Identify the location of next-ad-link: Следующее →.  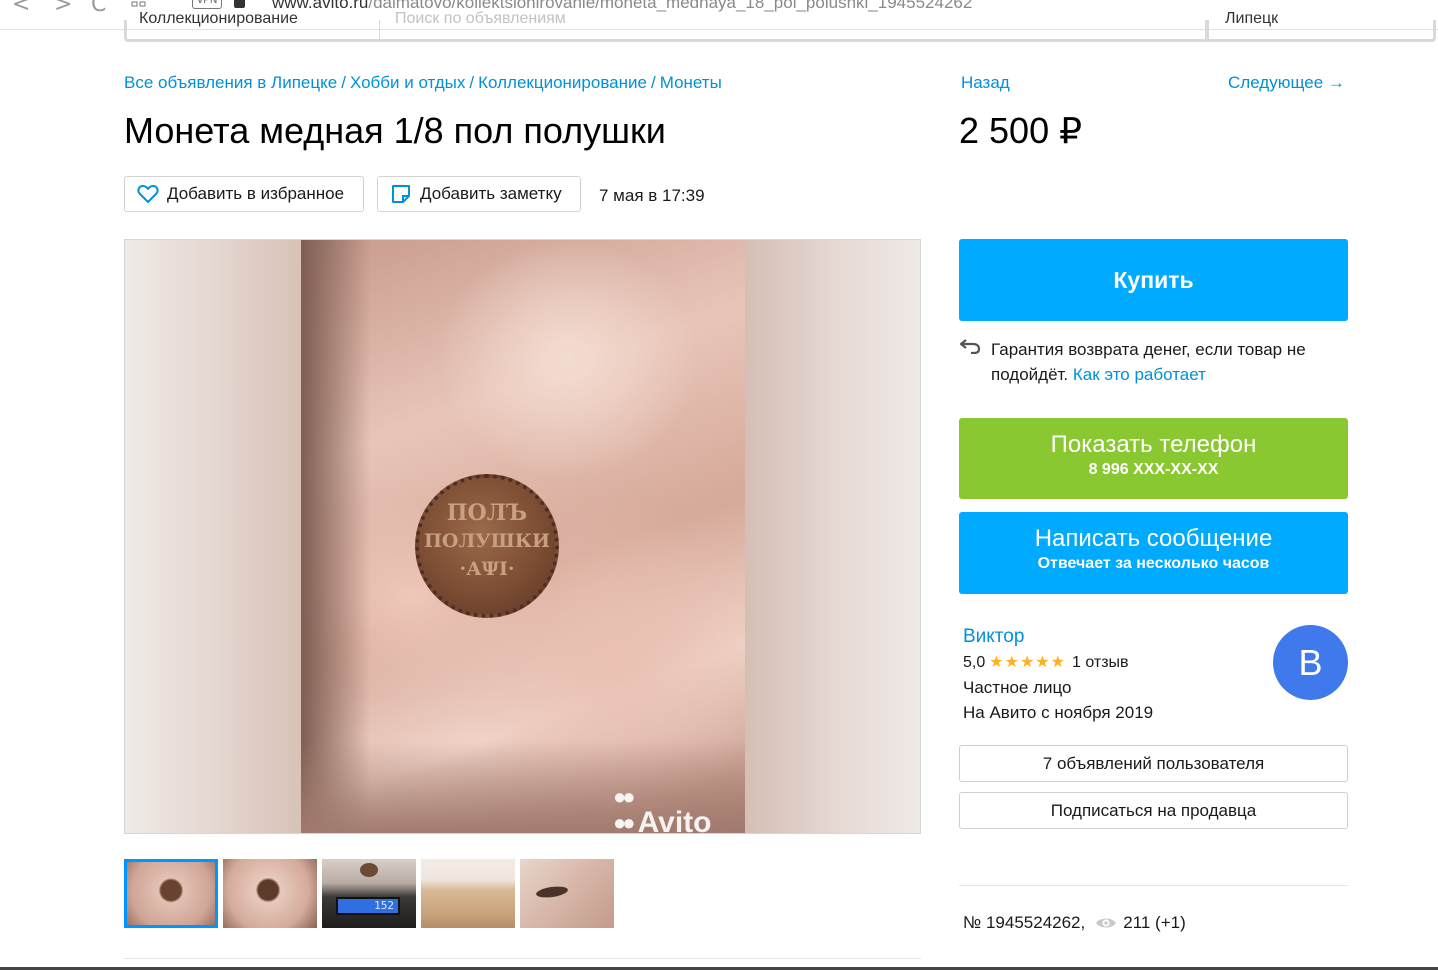
(1286, 83).